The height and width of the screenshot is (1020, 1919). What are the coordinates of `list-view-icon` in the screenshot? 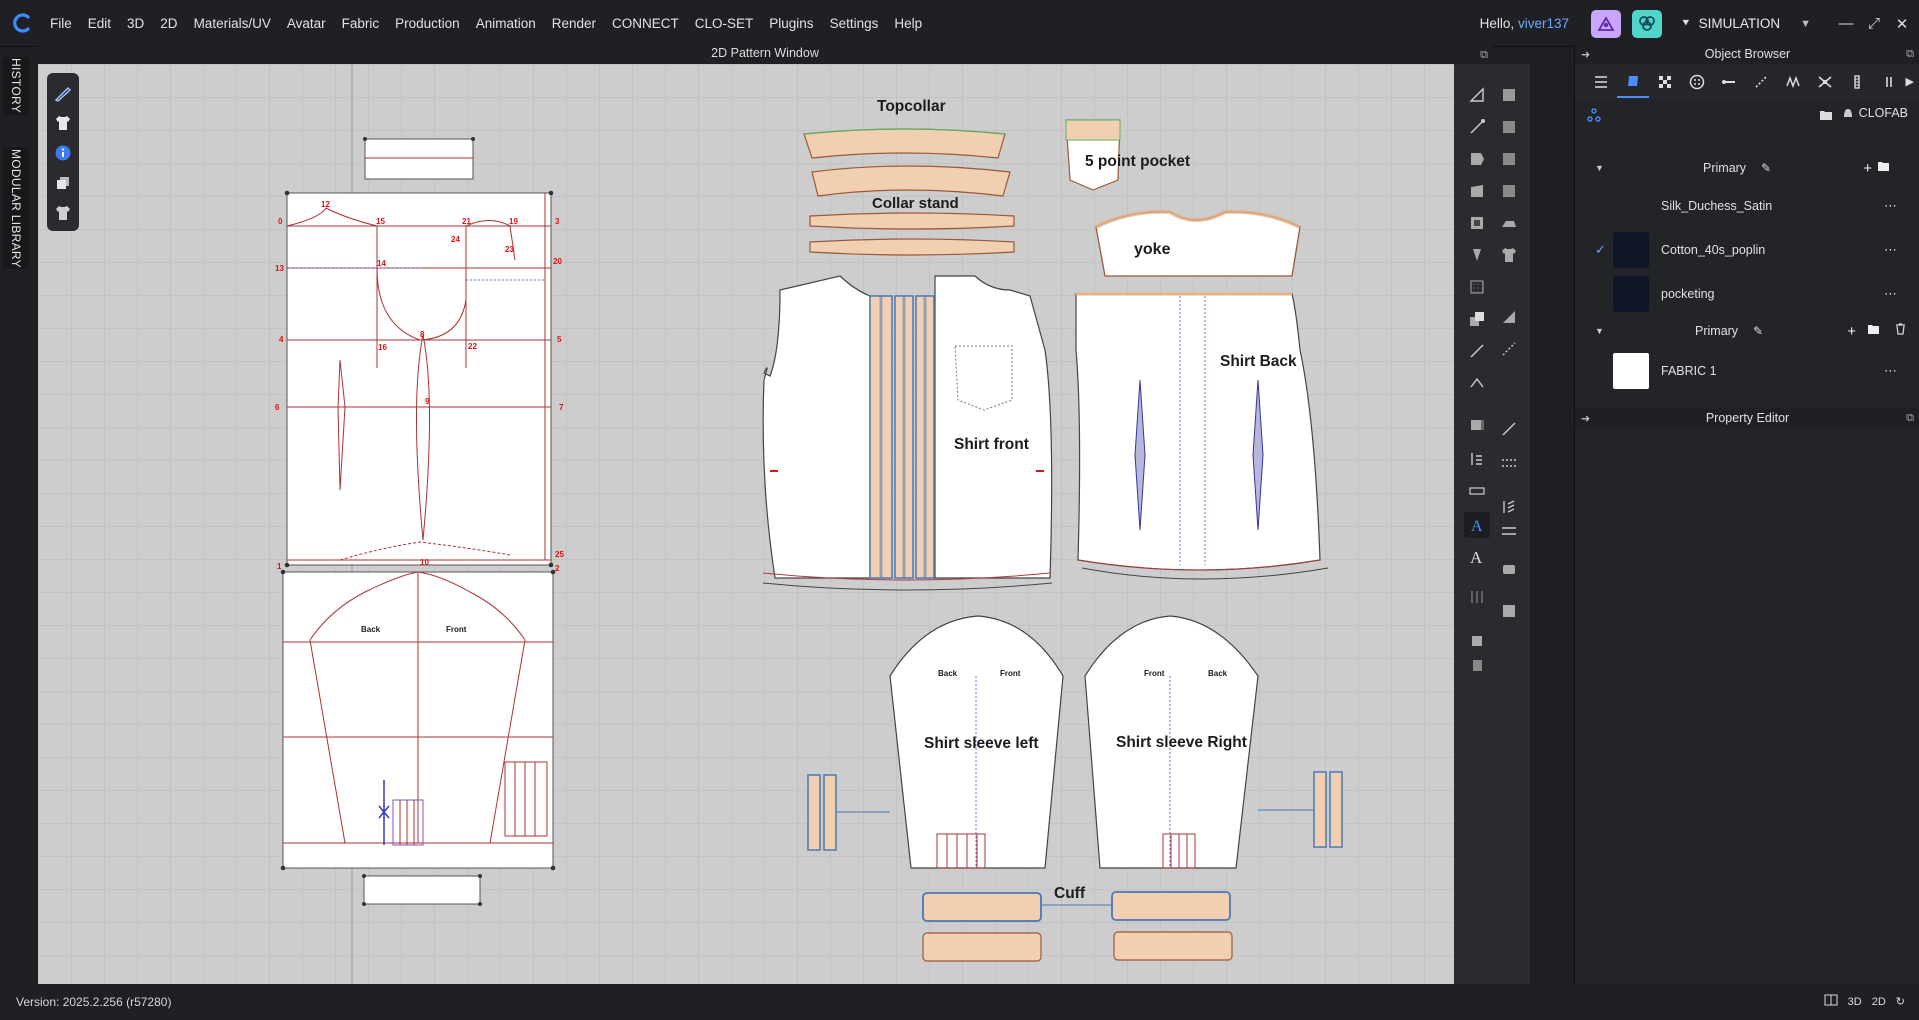 It's located at (1601, 82).